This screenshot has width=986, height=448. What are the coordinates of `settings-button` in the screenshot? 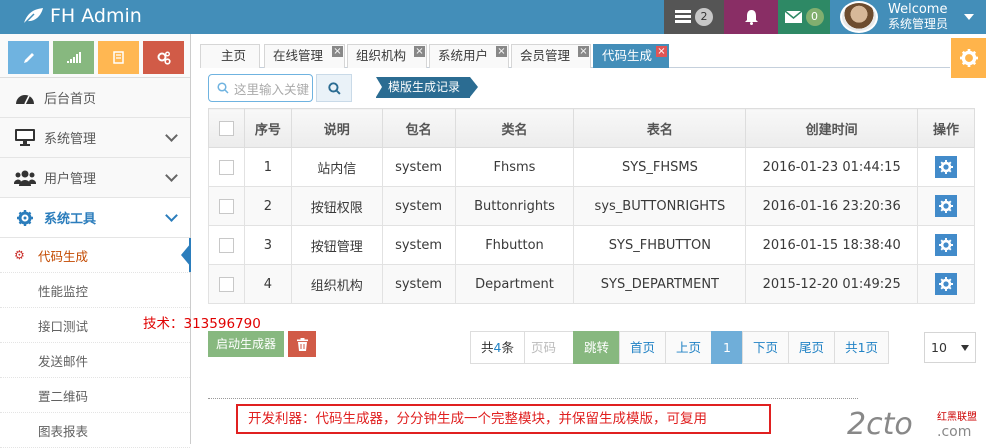 It's located at (968, 58).